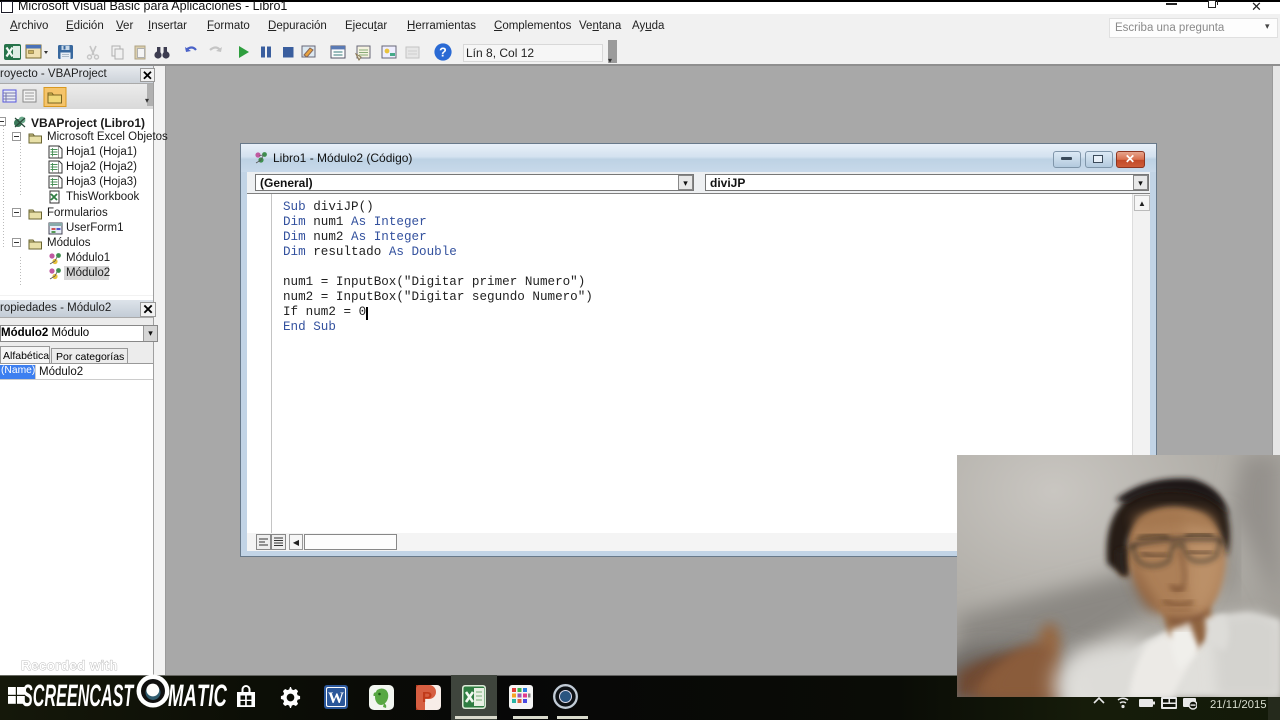 Image resolution: width=1280 pixels, height=720 pixels. Describe the element at coordinates (427, 697) in the screenshot. I see `svg-text: P` at that location.